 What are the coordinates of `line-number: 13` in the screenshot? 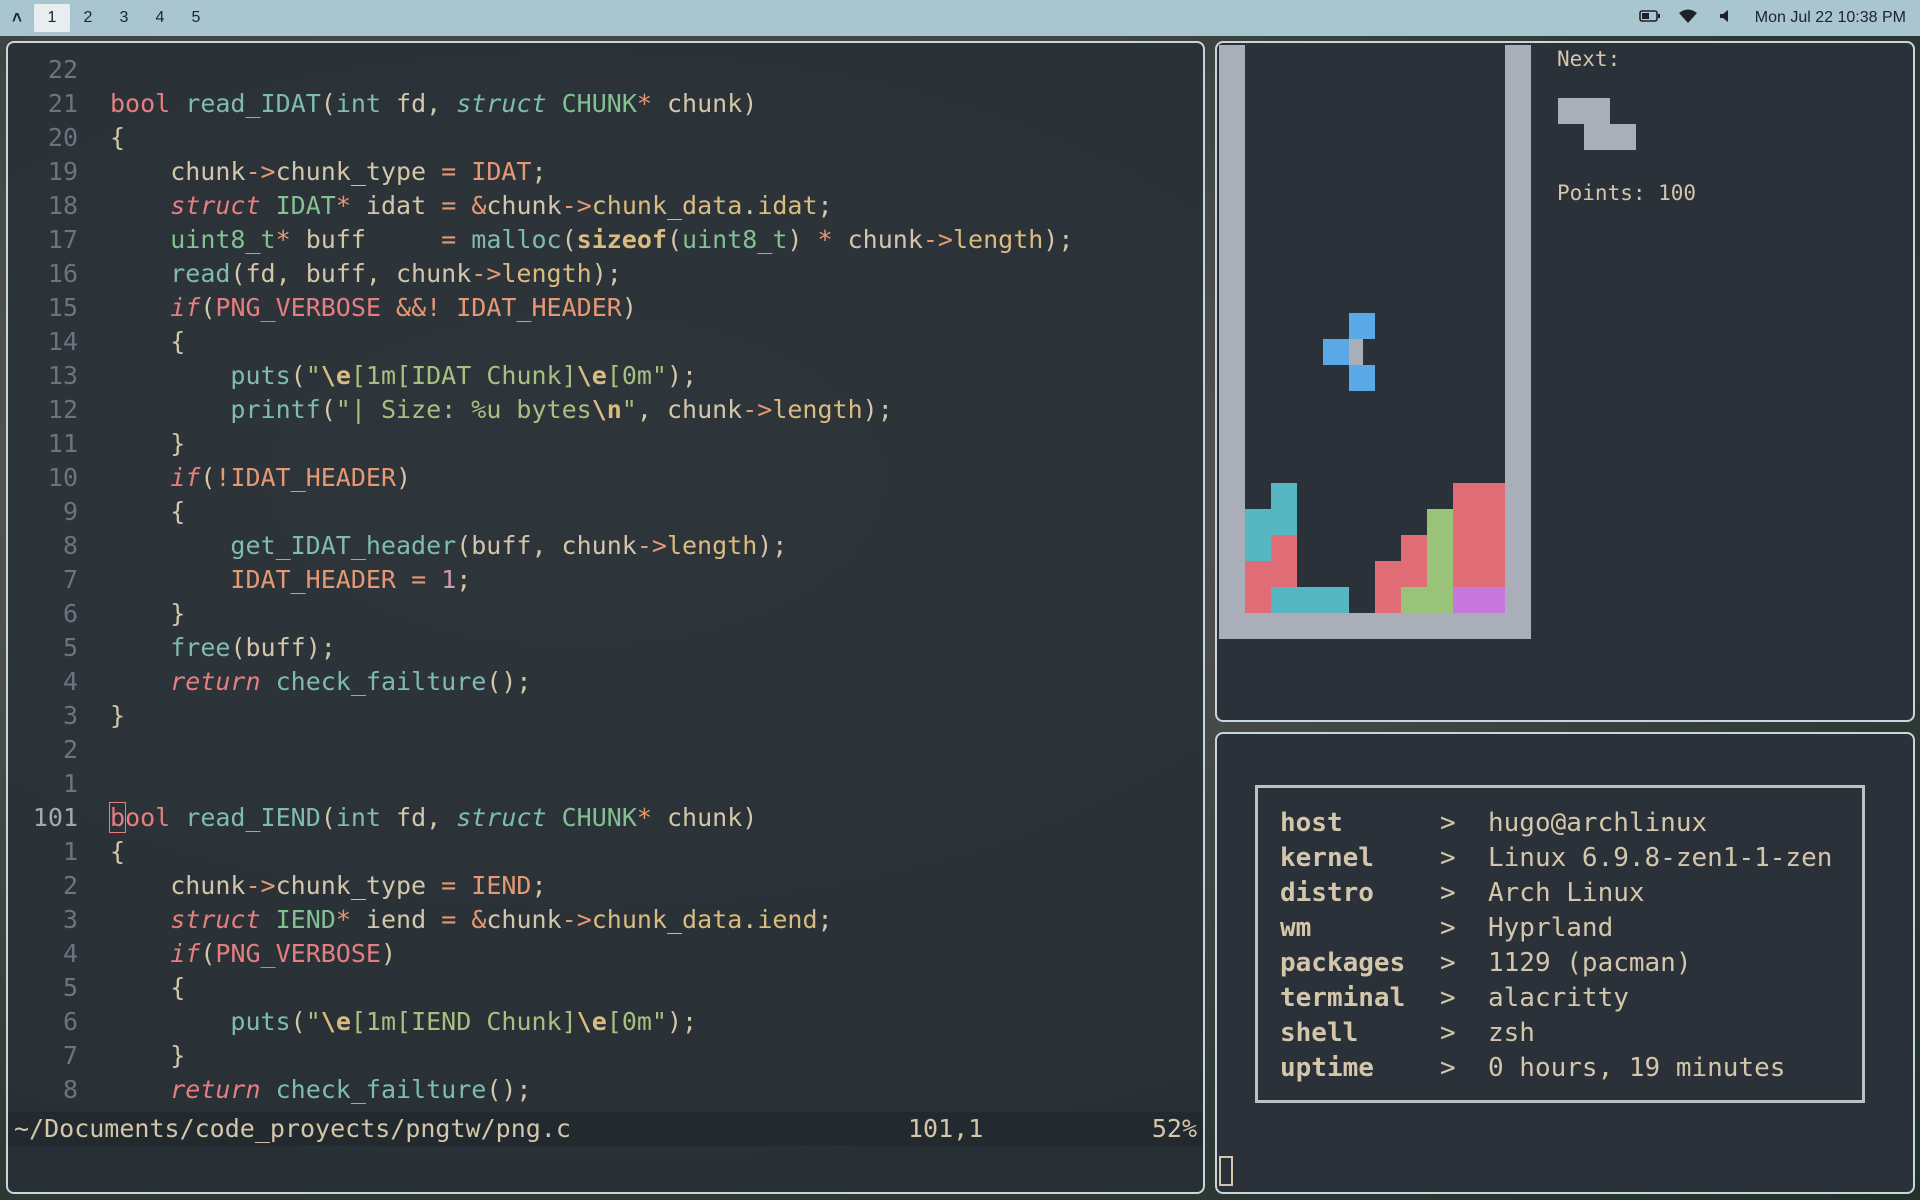 It's located at (62, 375).